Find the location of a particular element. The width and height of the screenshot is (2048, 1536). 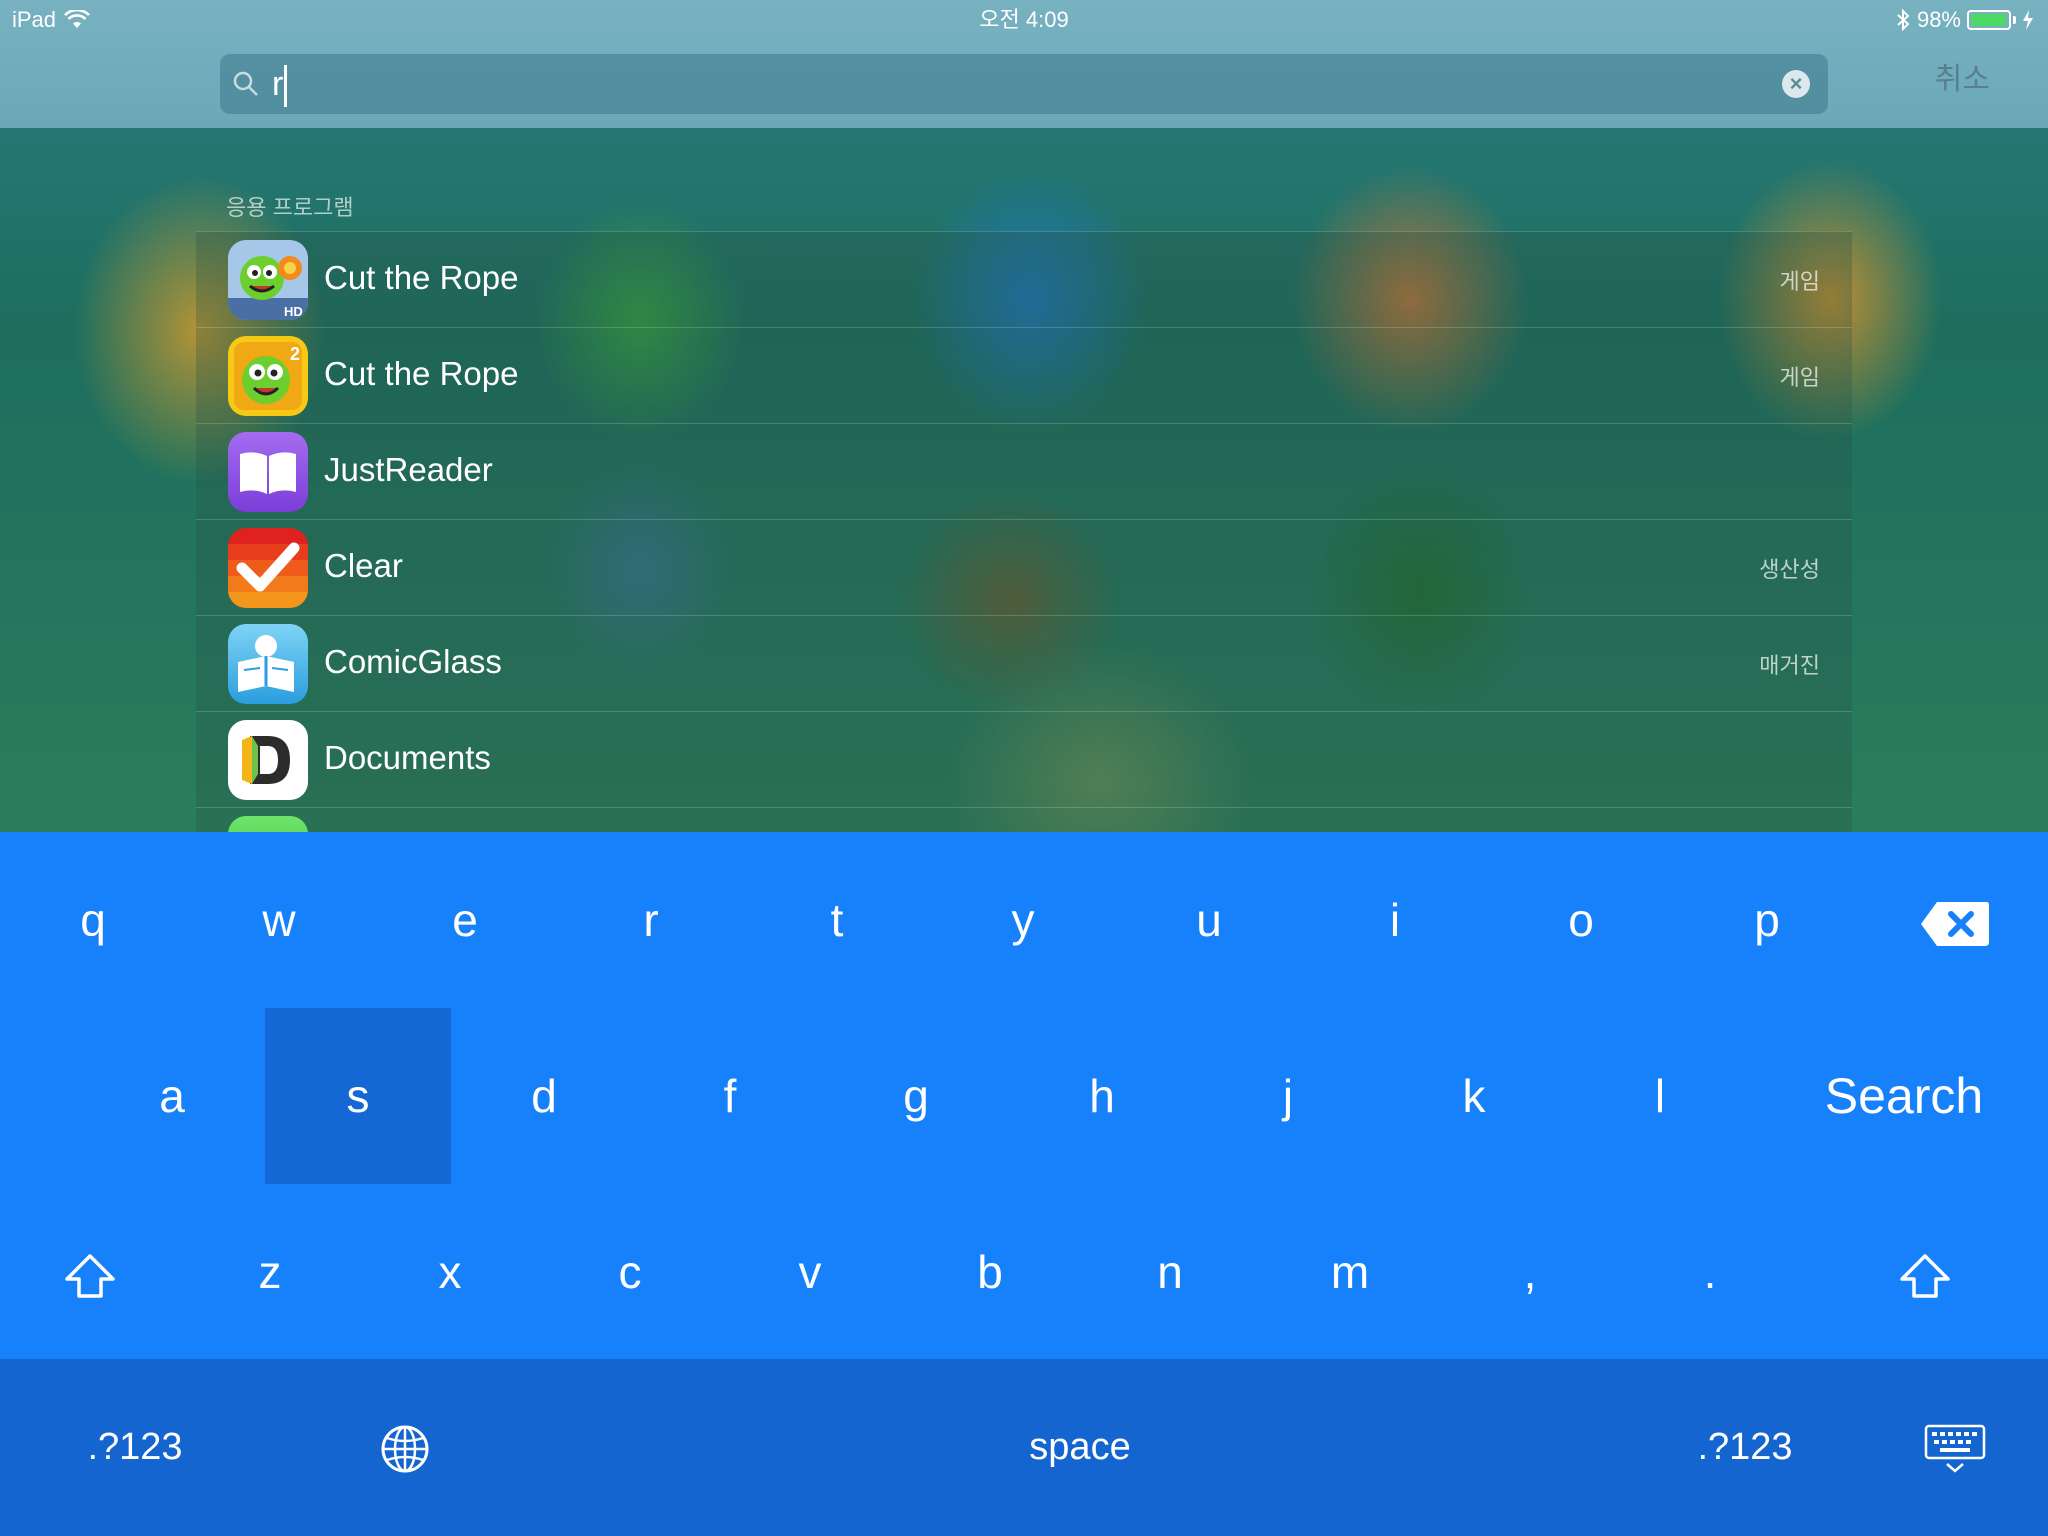

key-x: x is located at coordinates (450, 1272).